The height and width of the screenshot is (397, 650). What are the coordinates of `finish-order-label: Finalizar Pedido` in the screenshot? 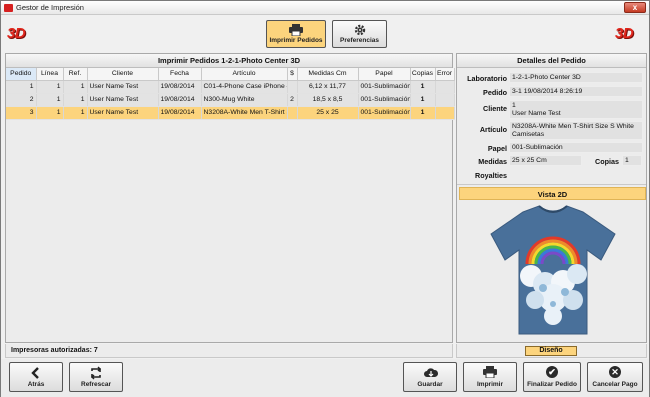 It's located at (552, 384).